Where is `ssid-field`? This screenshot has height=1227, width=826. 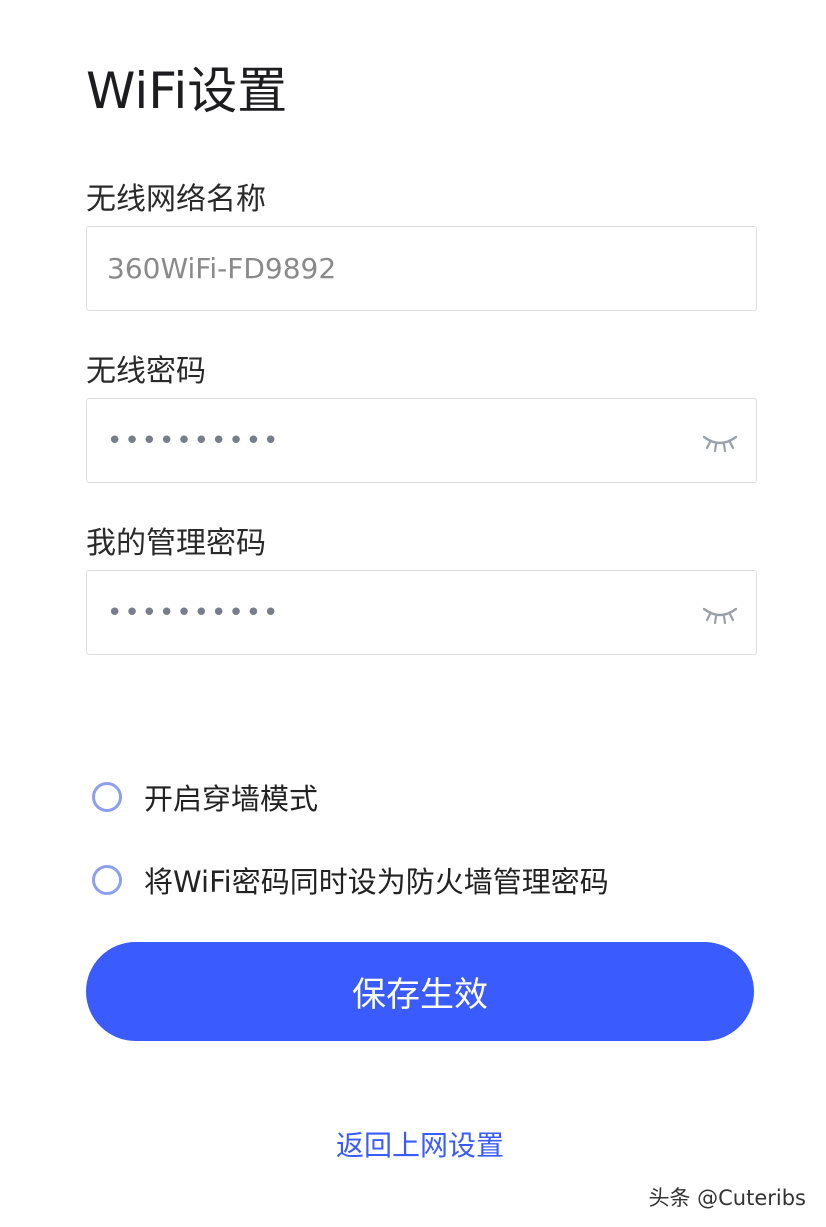
ssid-field is located at coordinates (421, 268).